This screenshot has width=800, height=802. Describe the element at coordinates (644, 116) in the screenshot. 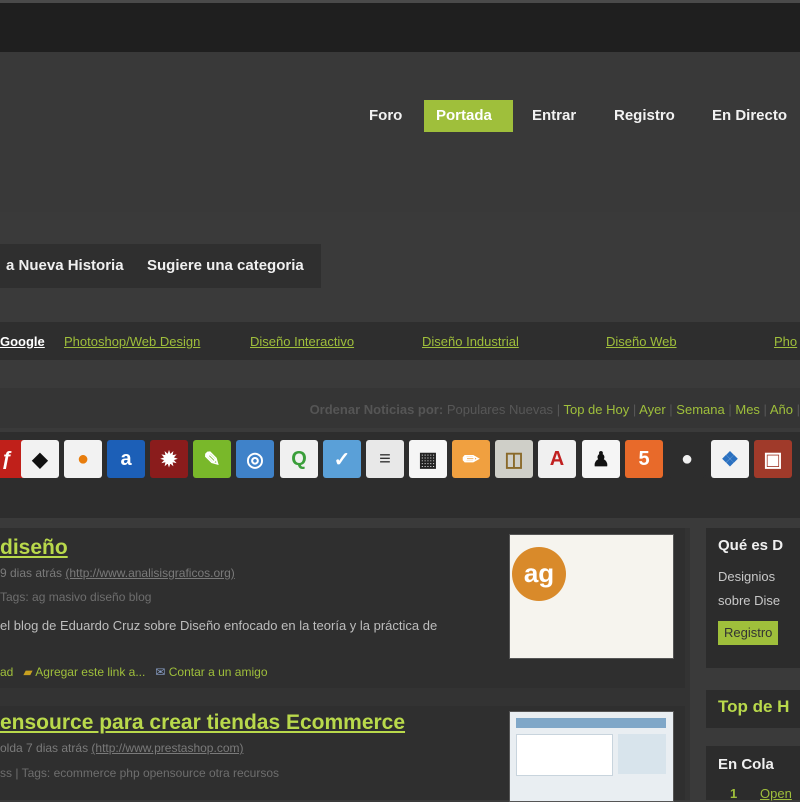

I see `nav-registro: Registro` at that location.